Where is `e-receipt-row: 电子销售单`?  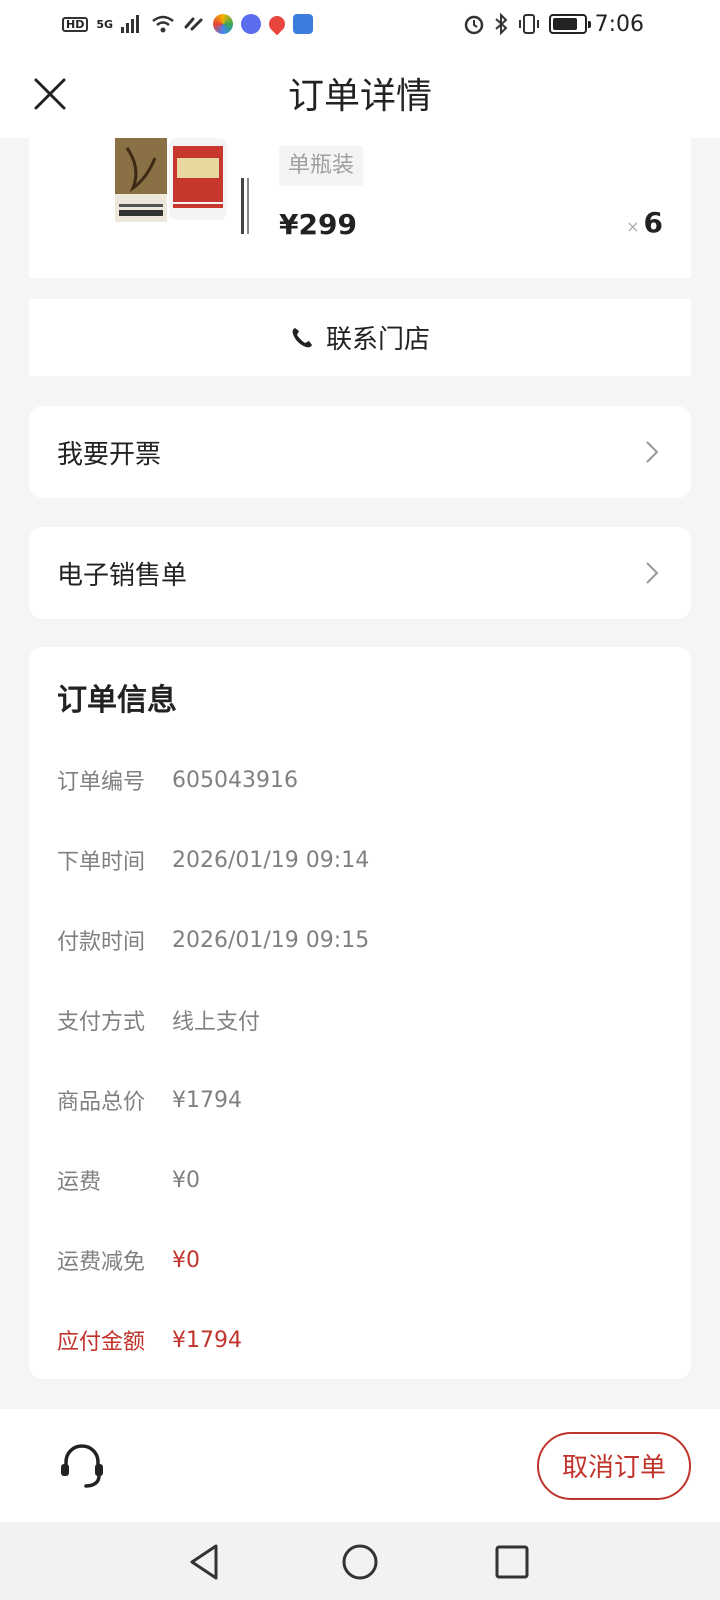
e-receipt-row: 电子销售单 is located at coordinates (360, 573).